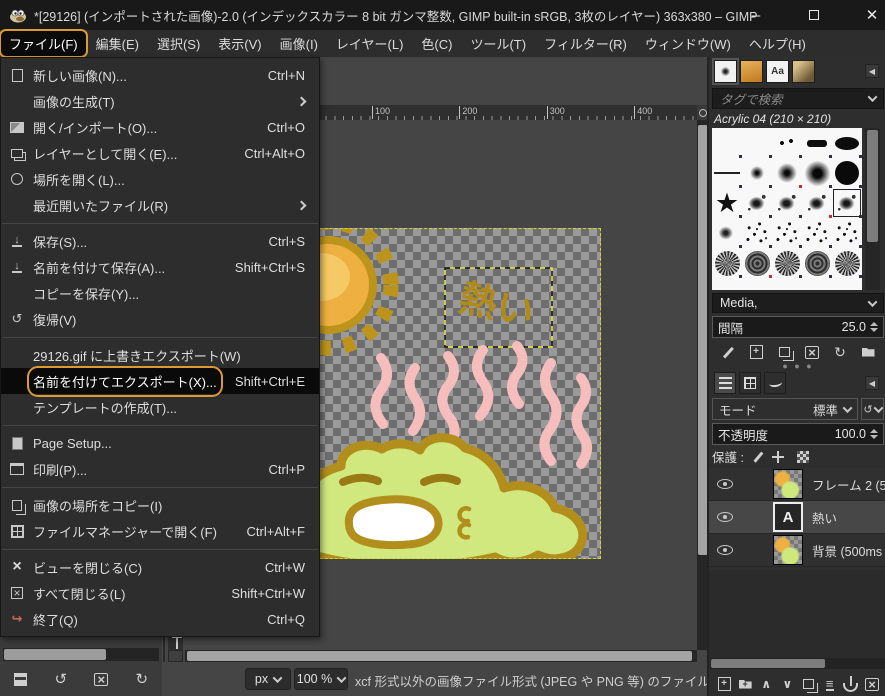  Describe the element at coordinates (778, 456) in the screenshot. I see `lock-move-icon` at that location.